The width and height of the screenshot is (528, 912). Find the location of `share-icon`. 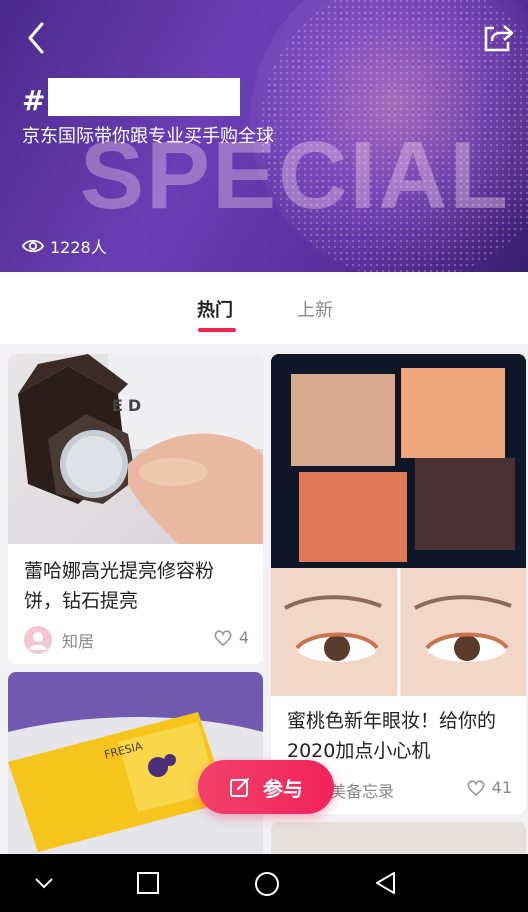

share-icon is located at coordinates (499, 38).